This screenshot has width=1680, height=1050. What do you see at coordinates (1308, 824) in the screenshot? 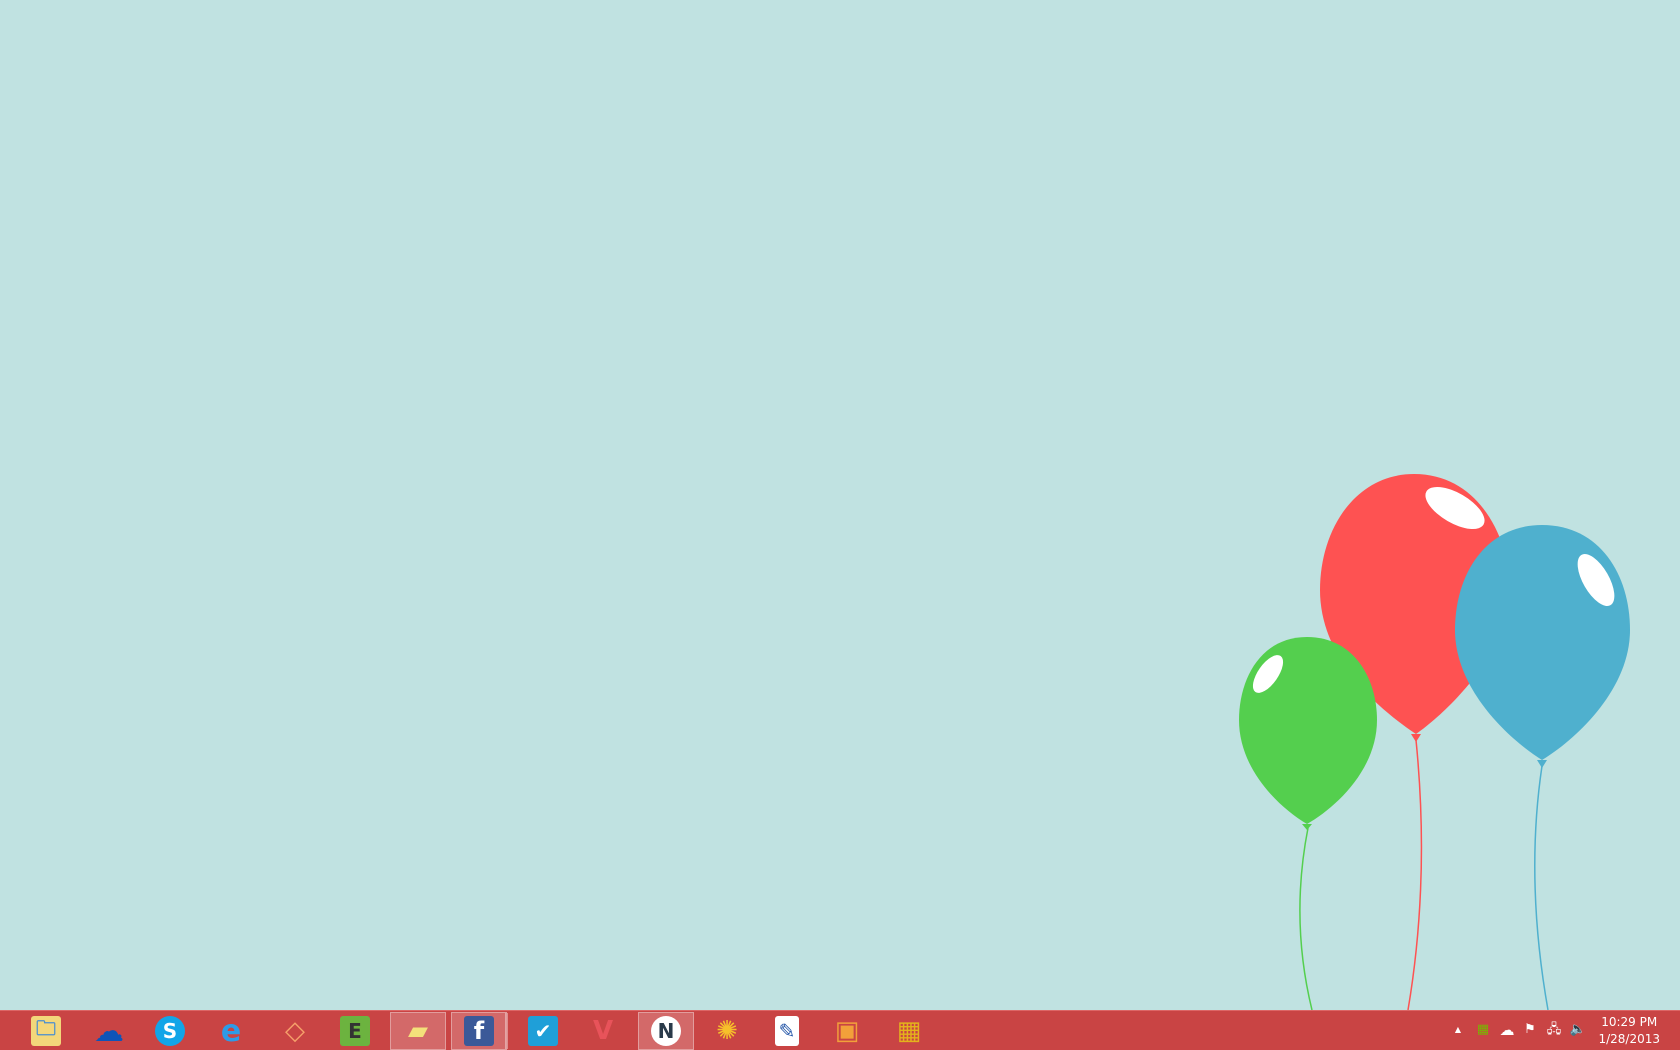
I see `green-balloon` at bounding box center [1308, 824].